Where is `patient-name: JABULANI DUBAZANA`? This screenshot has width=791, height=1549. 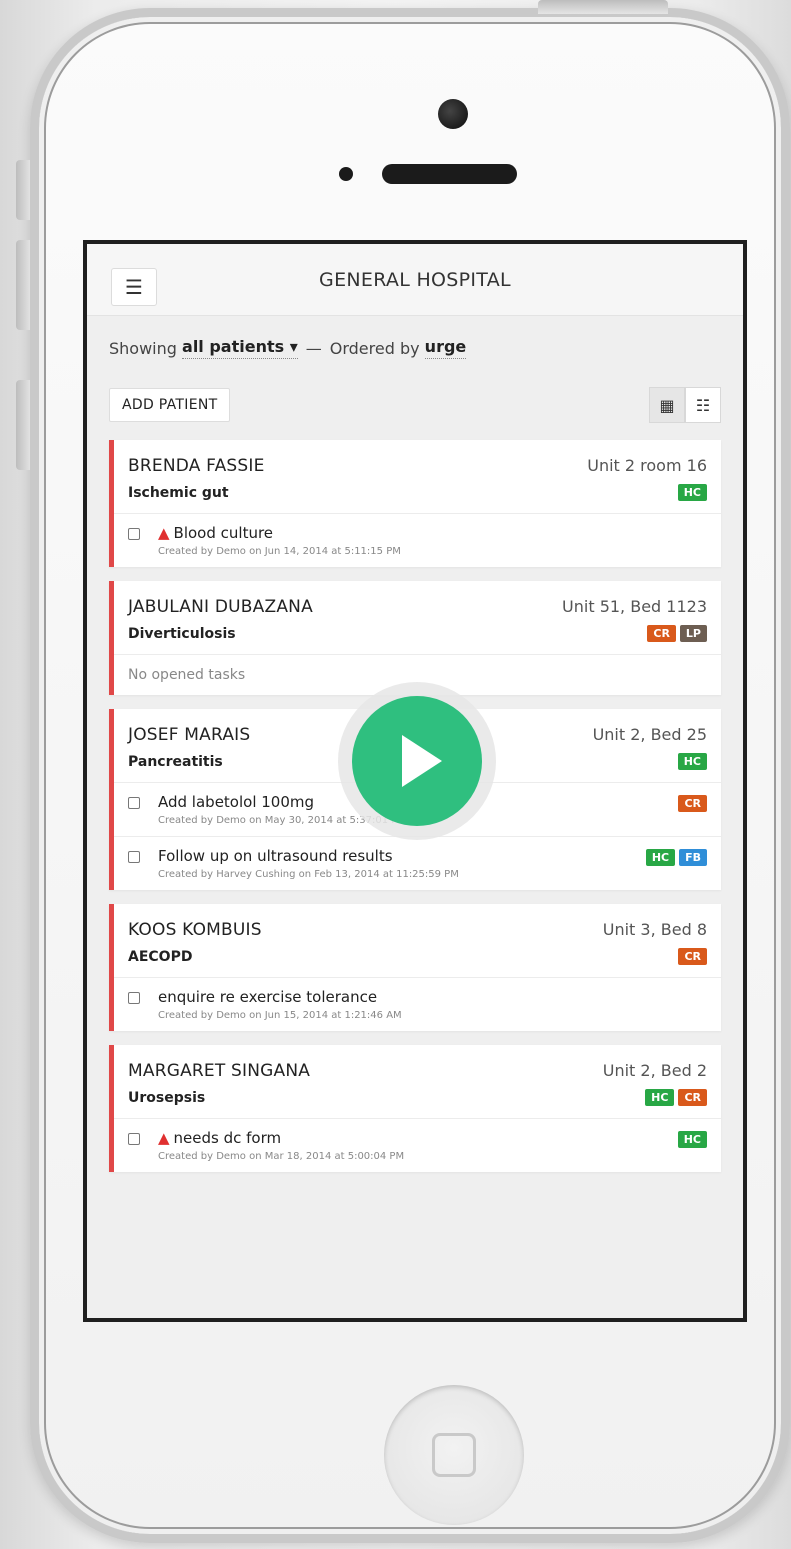 patient-name: JABULANI DUBAZANA is located at coordinates (220, 607).